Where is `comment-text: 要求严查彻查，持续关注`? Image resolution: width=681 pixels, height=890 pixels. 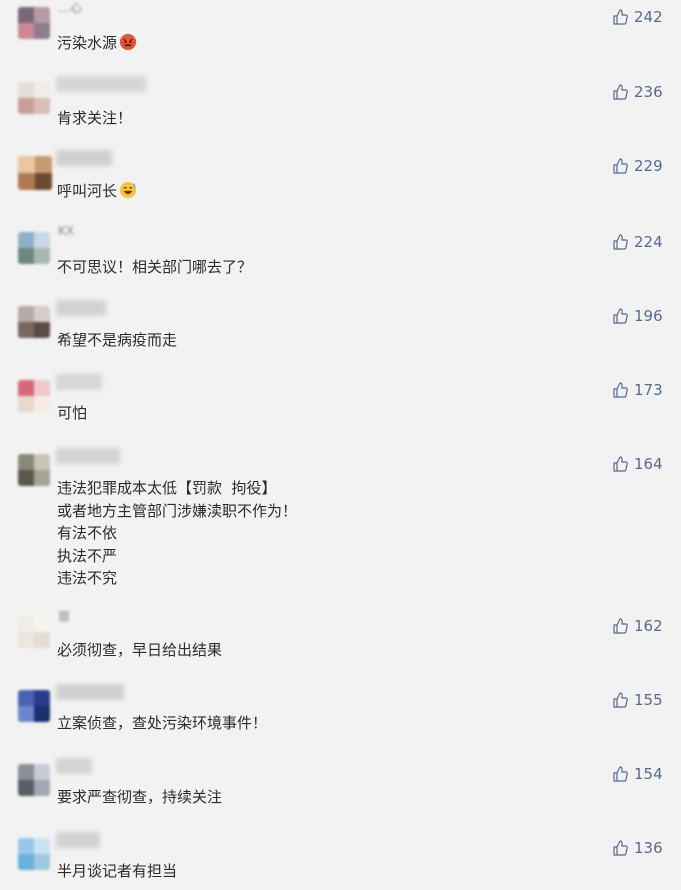
comment-text: 要求严查彻查，持续关注 is located at coordinates (139, 797).